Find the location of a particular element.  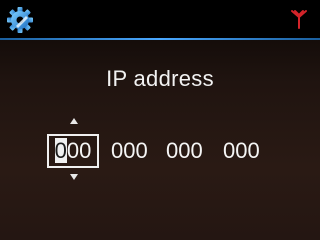

ip-octet-1-field: 000 is located at coordinates (73, 151).